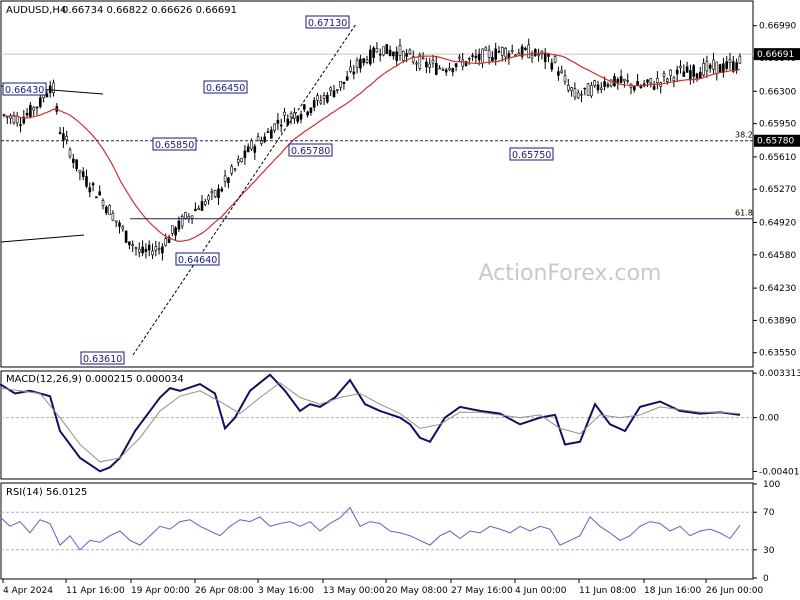 The image size is (800, 600). Describe the element at coordinates (327, 23) in the screenshot. I see `price-label-text: 0.67130` at that location.